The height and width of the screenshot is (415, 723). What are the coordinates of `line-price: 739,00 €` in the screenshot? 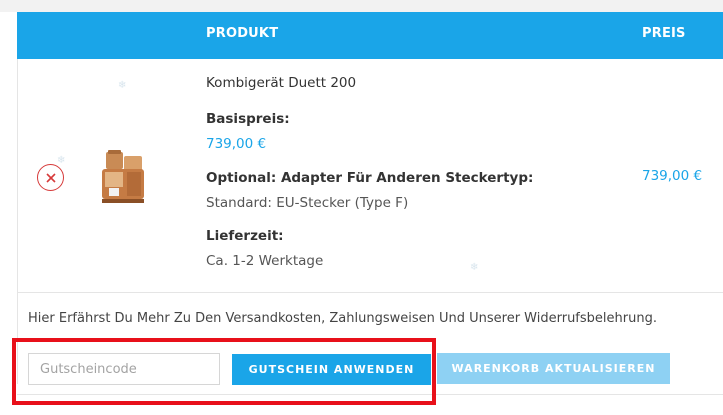 It's located at (672, 176).